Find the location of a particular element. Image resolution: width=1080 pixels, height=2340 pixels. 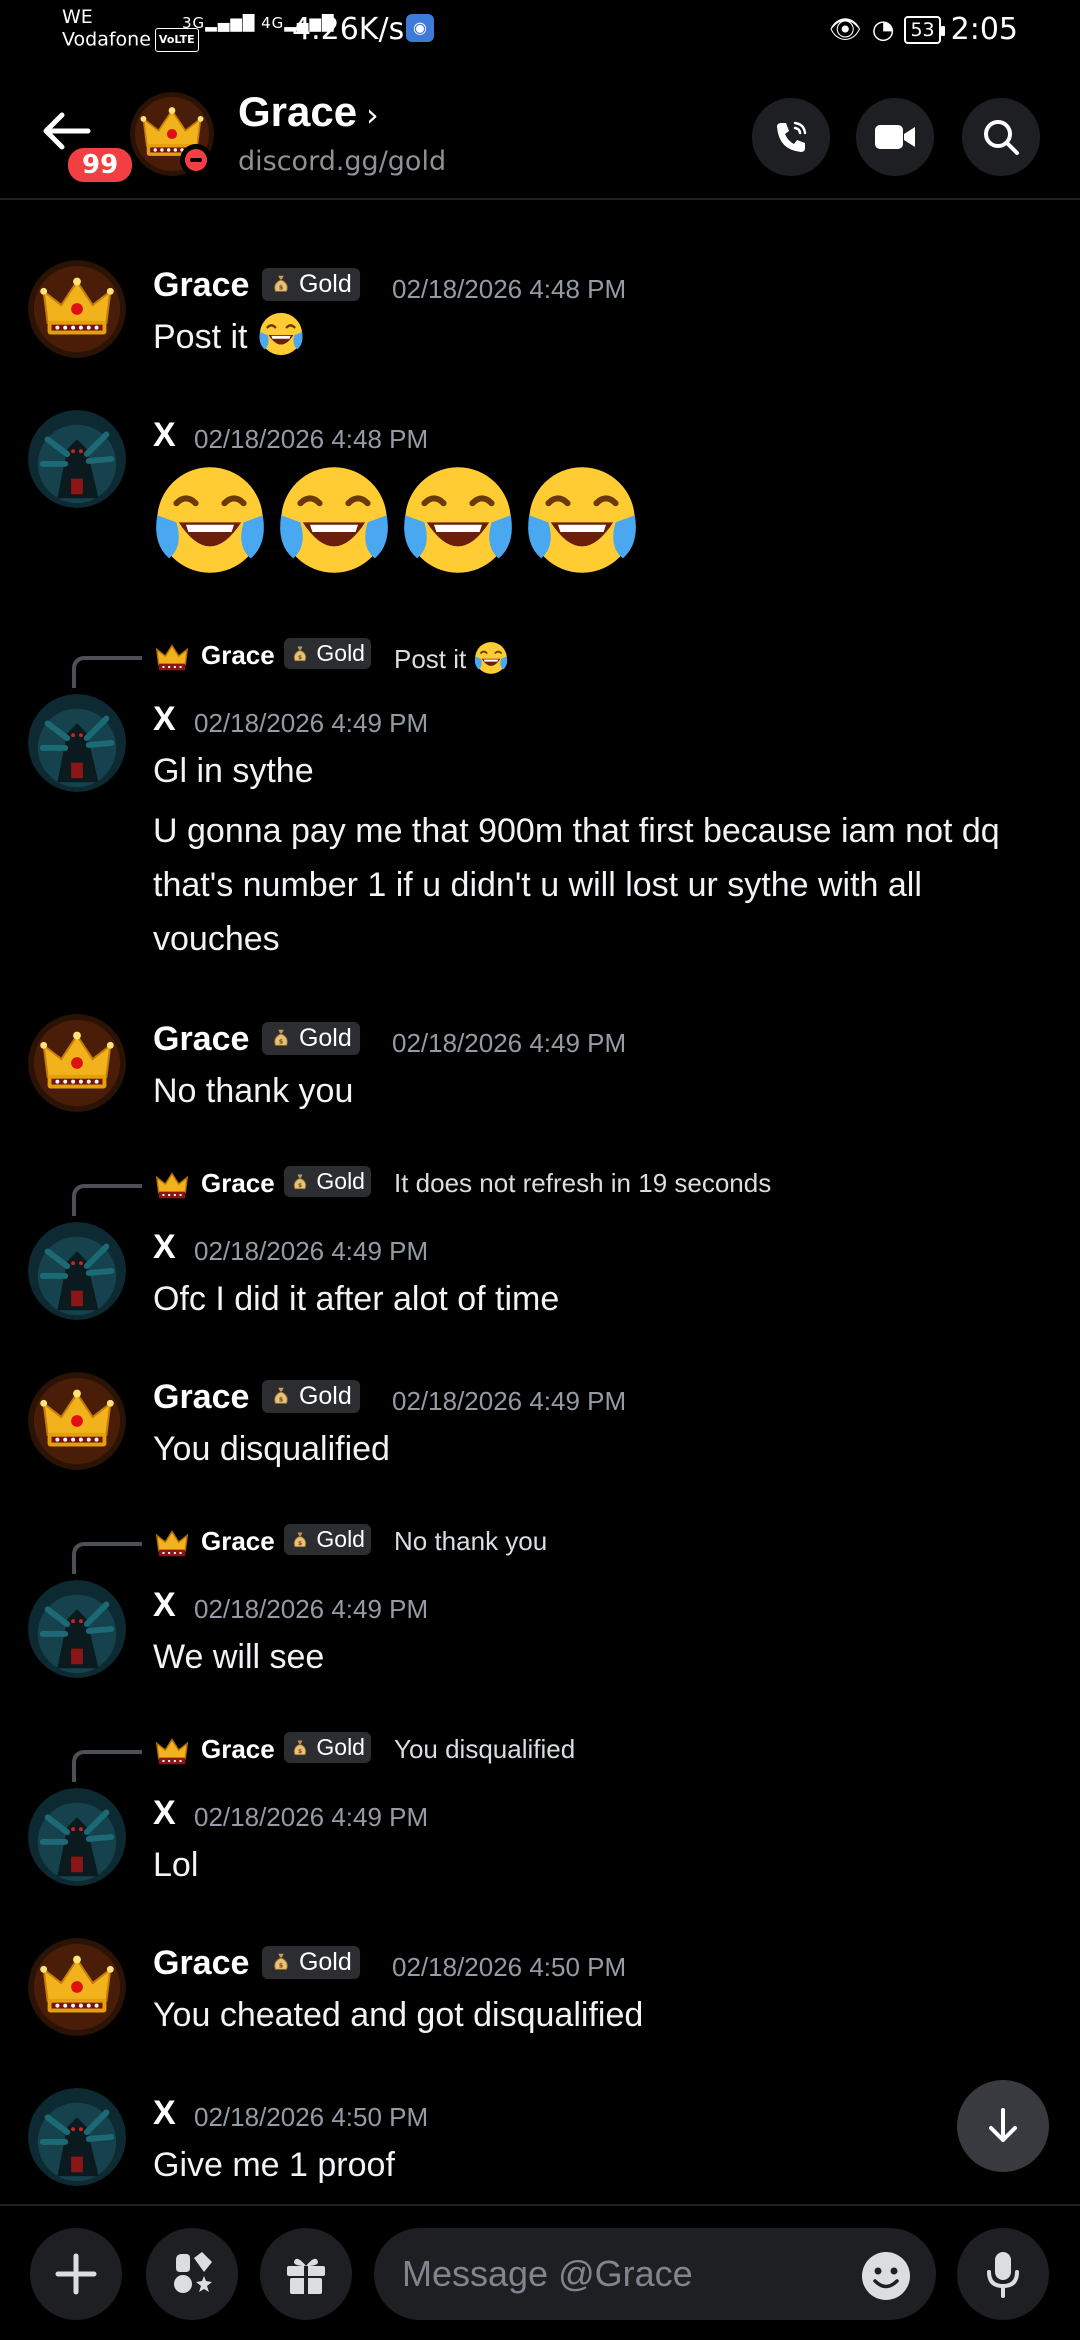

dnd-status-icon is located at coordinates (196, 160).